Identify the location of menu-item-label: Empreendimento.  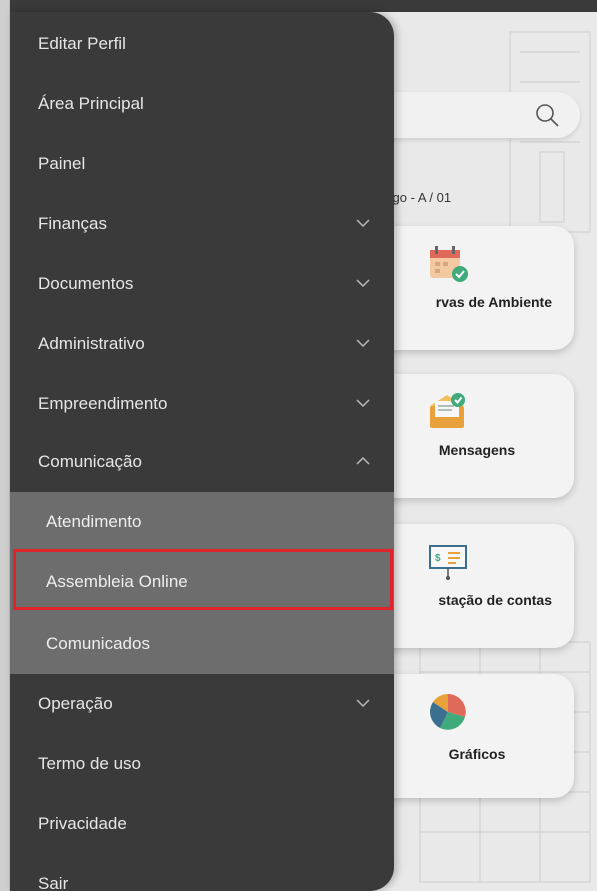
(103, 403).